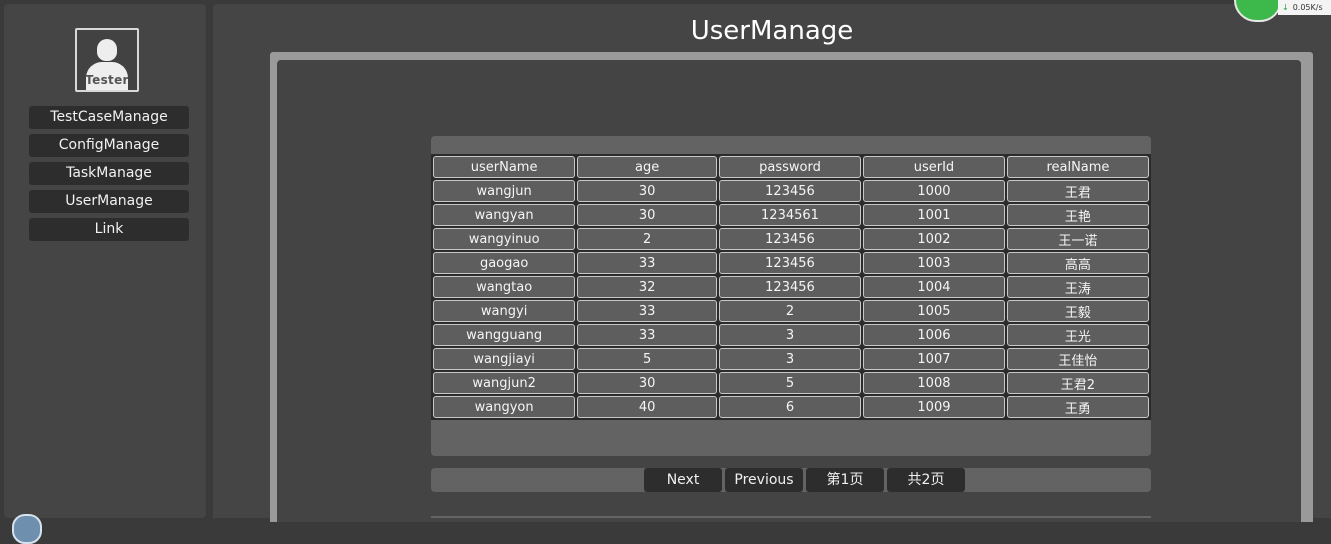 Image resolution: width=1331 pixels, height=544 pixels. Describe the element at coordinates (504, 167) in the screenshot. I see `column-header-username: userName` at that location.